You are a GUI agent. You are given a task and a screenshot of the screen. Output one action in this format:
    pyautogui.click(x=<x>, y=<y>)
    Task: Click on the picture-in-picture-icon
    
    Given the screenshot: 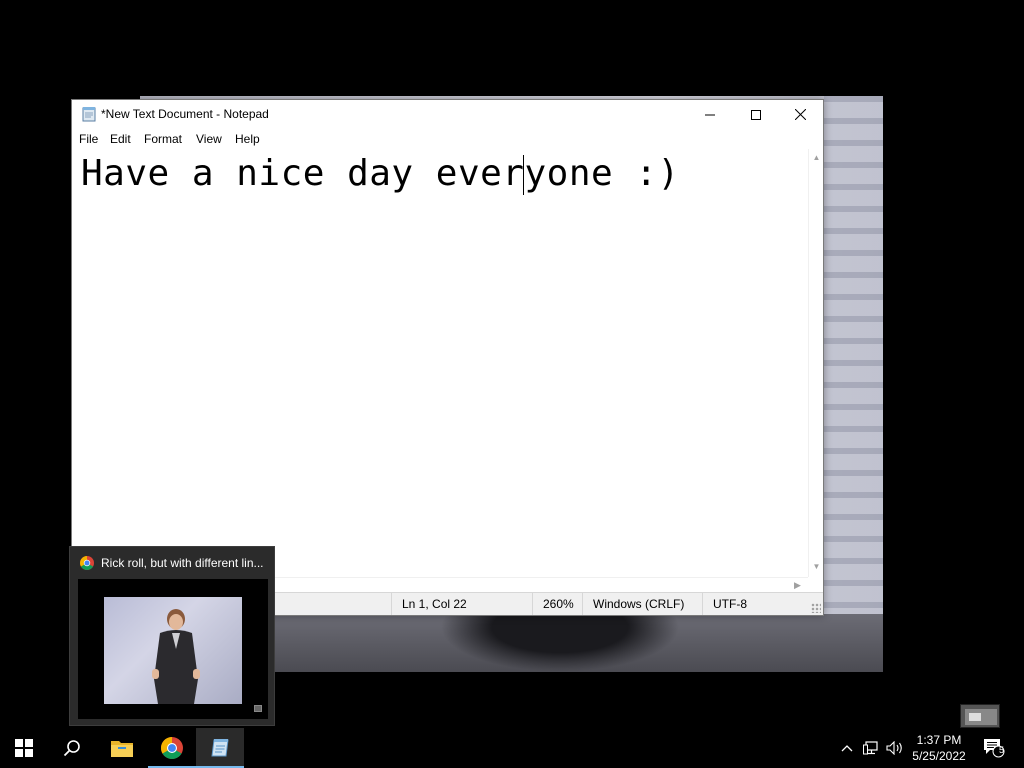 What is the action you would take?
    pyautogui.click(x=258, y=708)
    